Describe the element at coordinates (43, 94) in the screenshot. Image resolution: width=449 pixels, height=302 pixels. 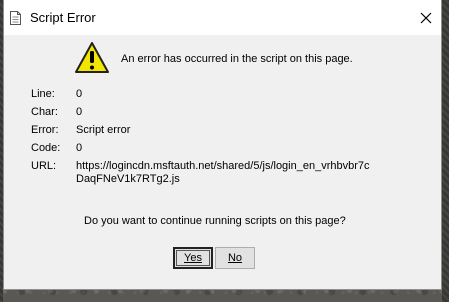
I see `detail-label: Line:` at that location.